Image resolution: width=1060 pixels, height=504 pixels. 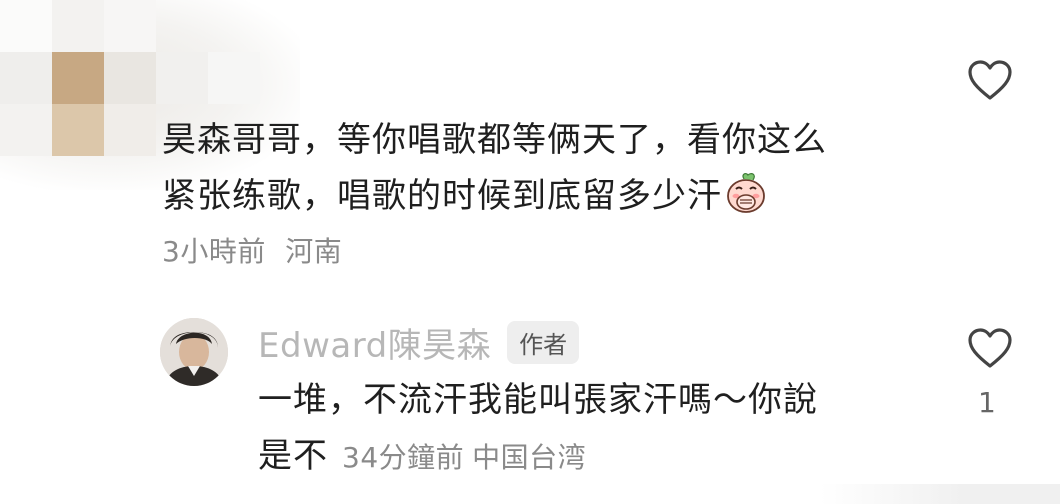 What do you see at coordinates (538, 400) in the screenshot?
I see `reply-text-line-1: 一堆，不流汗我能叫張家汗嗎～你說` at bounding box center [538, 400].